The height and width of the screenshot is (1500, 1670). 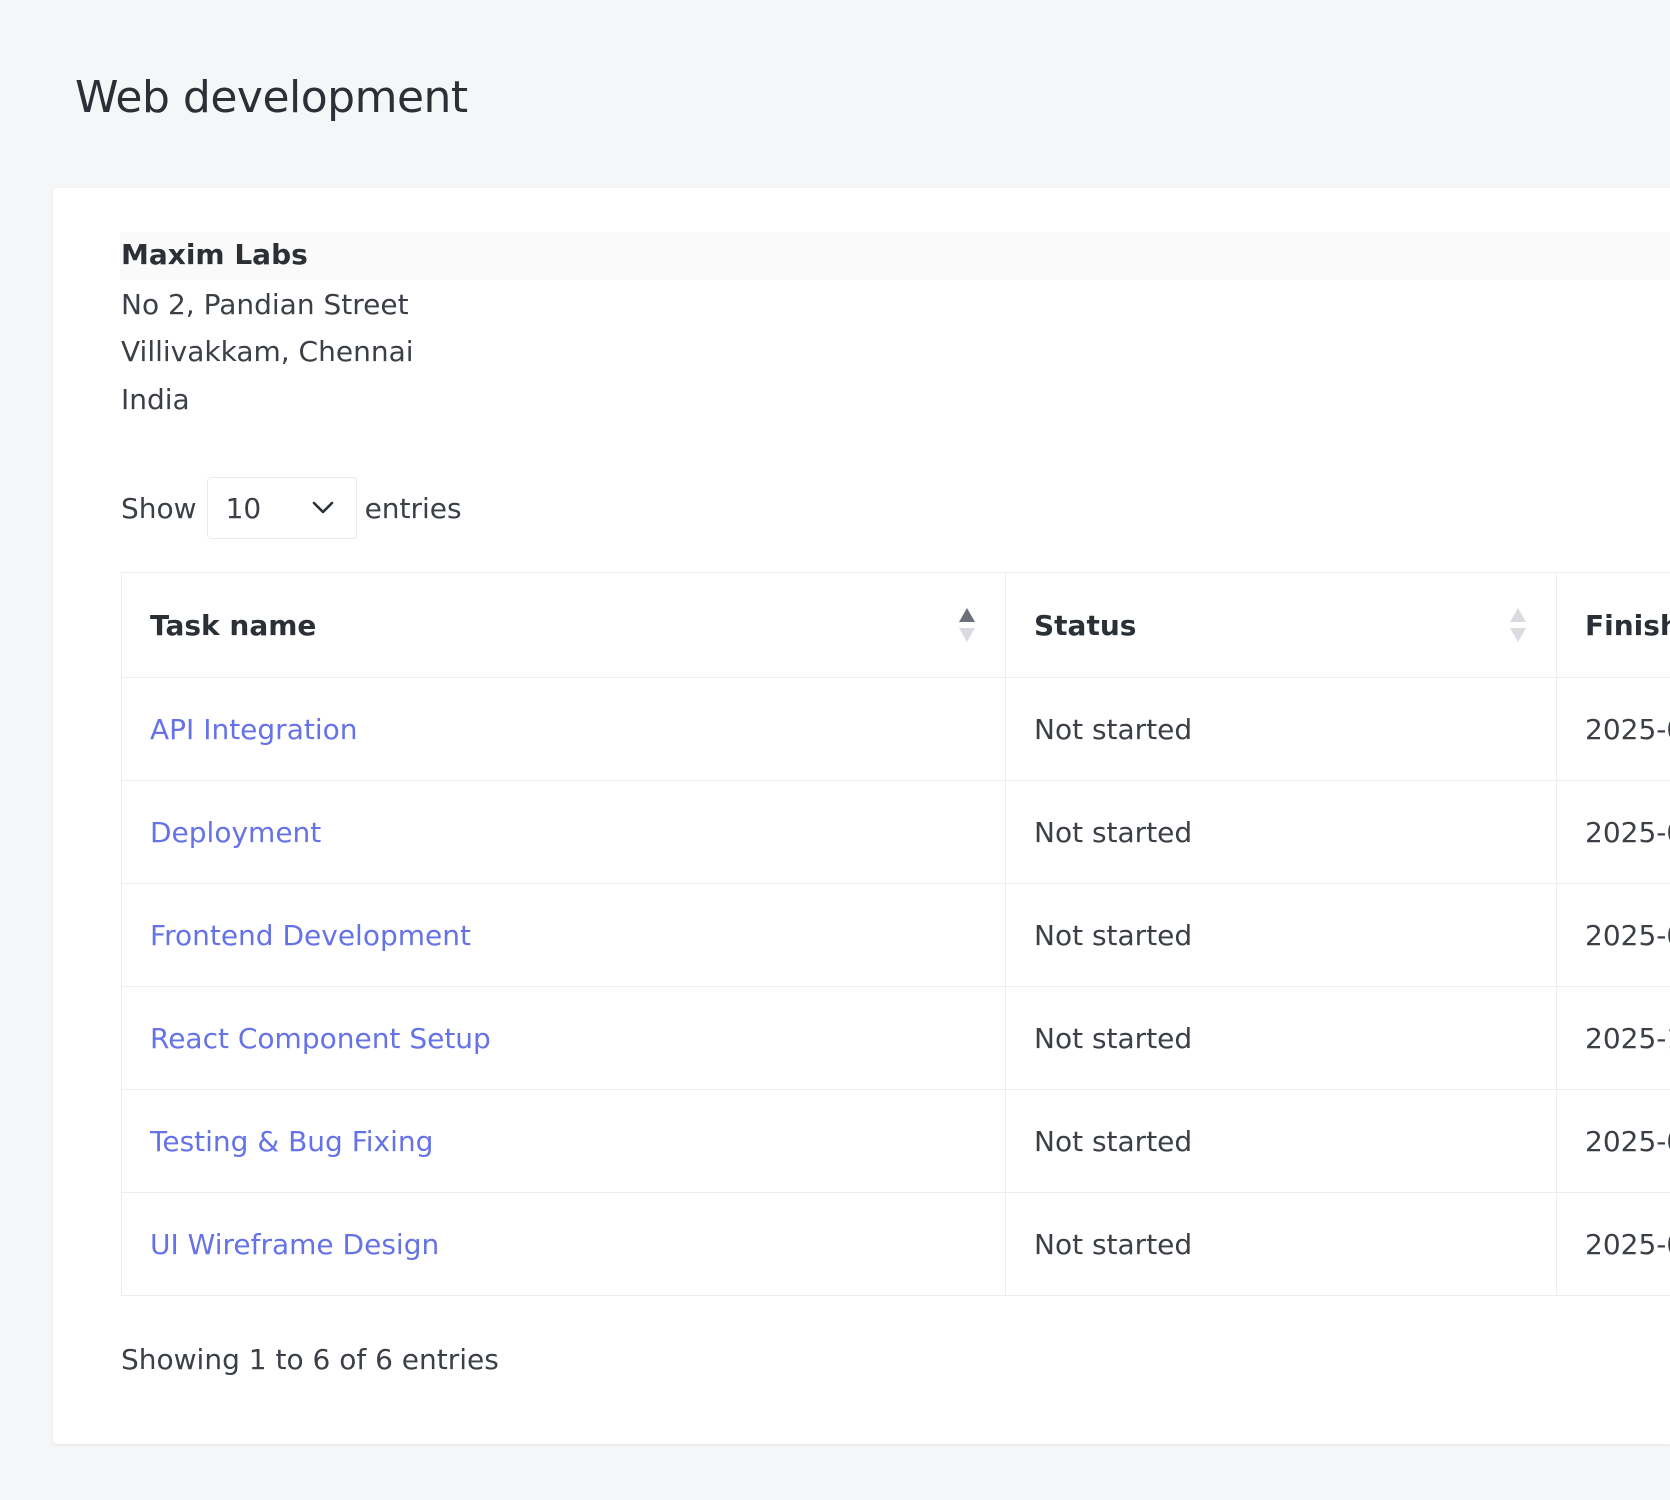 What do you see at coordinates (233, 625) in the screenshot?
I see `column-header-label: Task name` at bounding box center [233, 625].